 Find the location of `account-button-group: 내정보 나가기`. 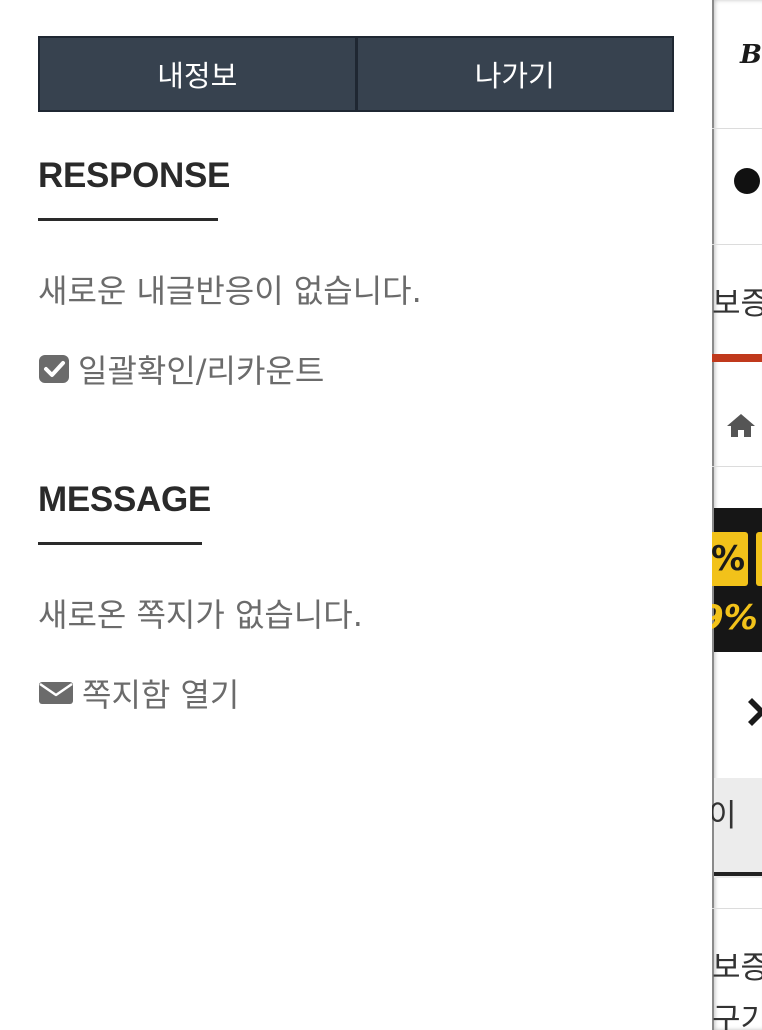

account-button-group: 내정보 나가기 is located at coordinates (356, 74).